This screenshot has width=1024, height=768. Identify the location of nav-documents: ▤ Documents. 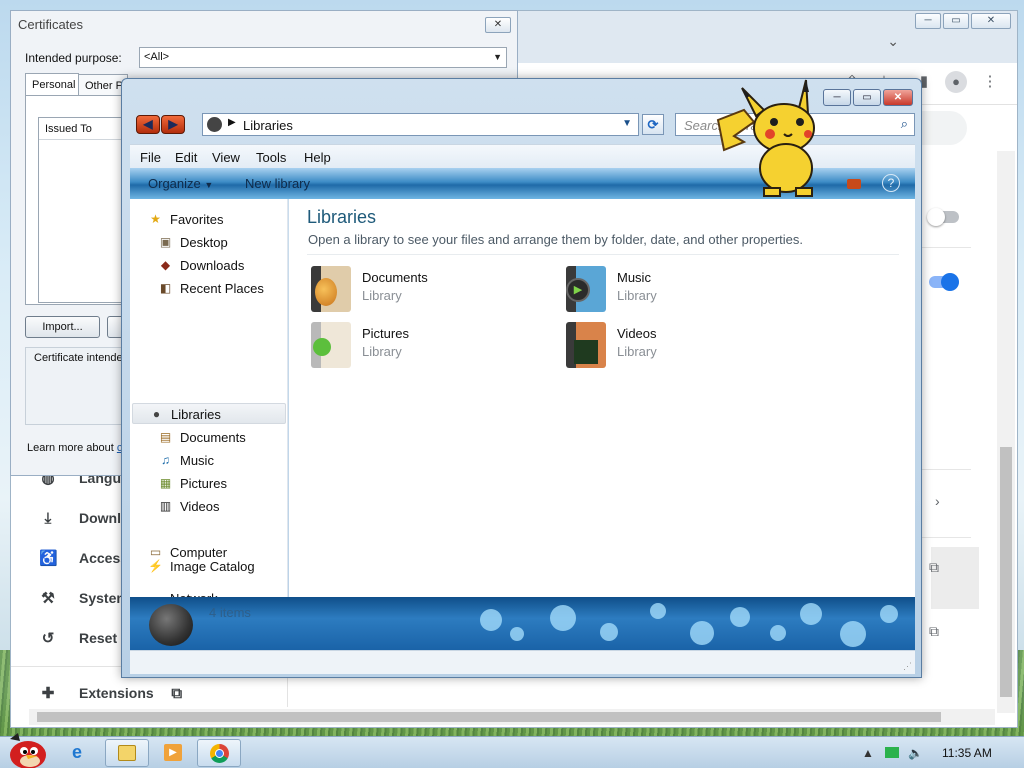
(208, 437).